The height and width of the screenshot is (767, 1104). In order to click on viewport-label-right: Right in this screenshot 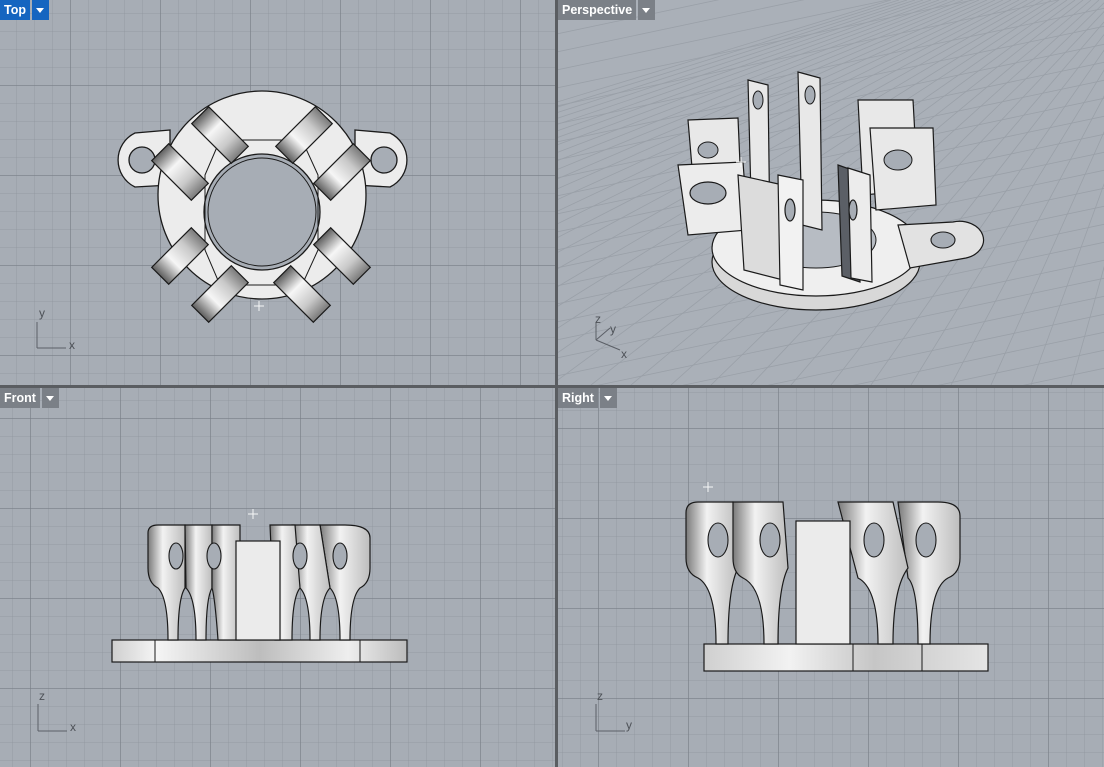, I will do `click(587, 398)`.